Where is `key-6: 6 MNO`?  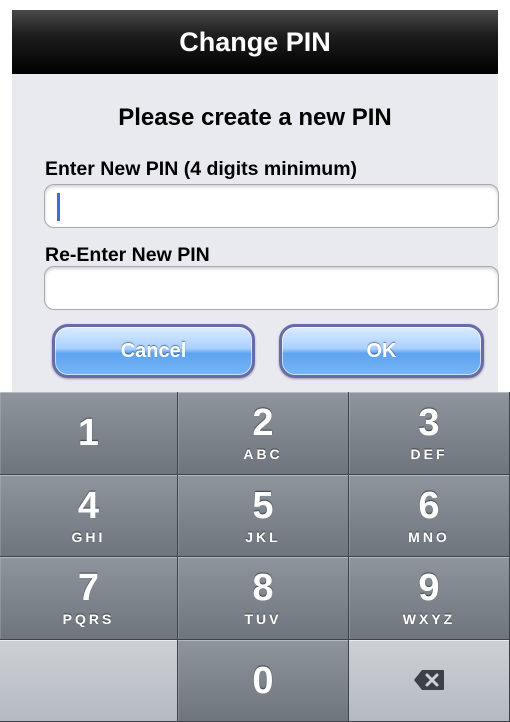
key-6: 6 MNO is located at coordinates (429, 515).